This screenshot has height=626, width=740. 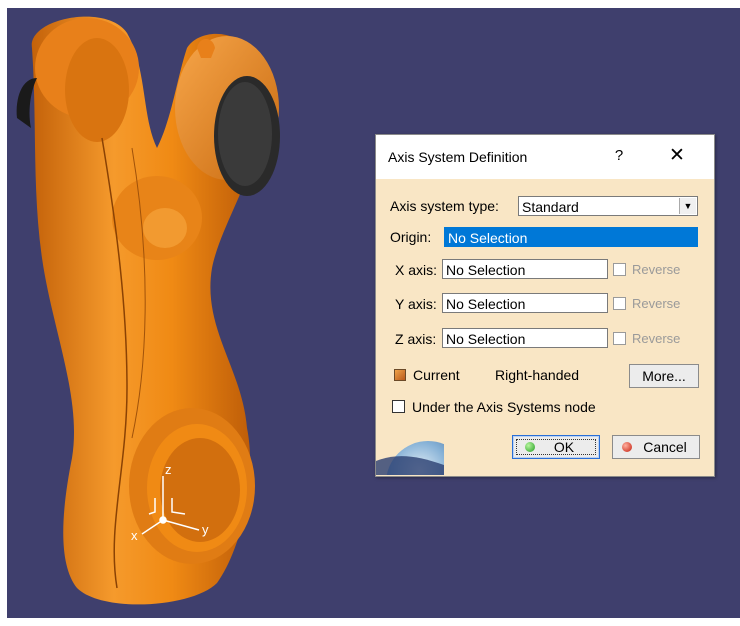 I want to click on axis-z-label: z, so click(x=168, y=469).